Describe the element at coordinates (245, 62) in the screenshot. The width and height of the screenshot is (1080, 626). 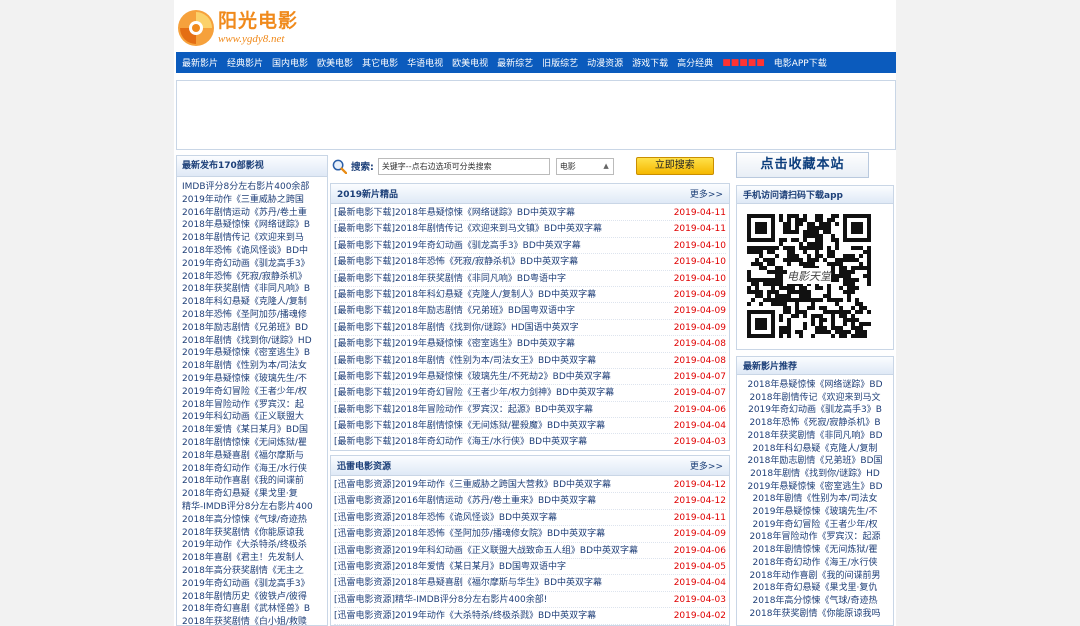
I see `nav-classic: 经典影片` at that location.